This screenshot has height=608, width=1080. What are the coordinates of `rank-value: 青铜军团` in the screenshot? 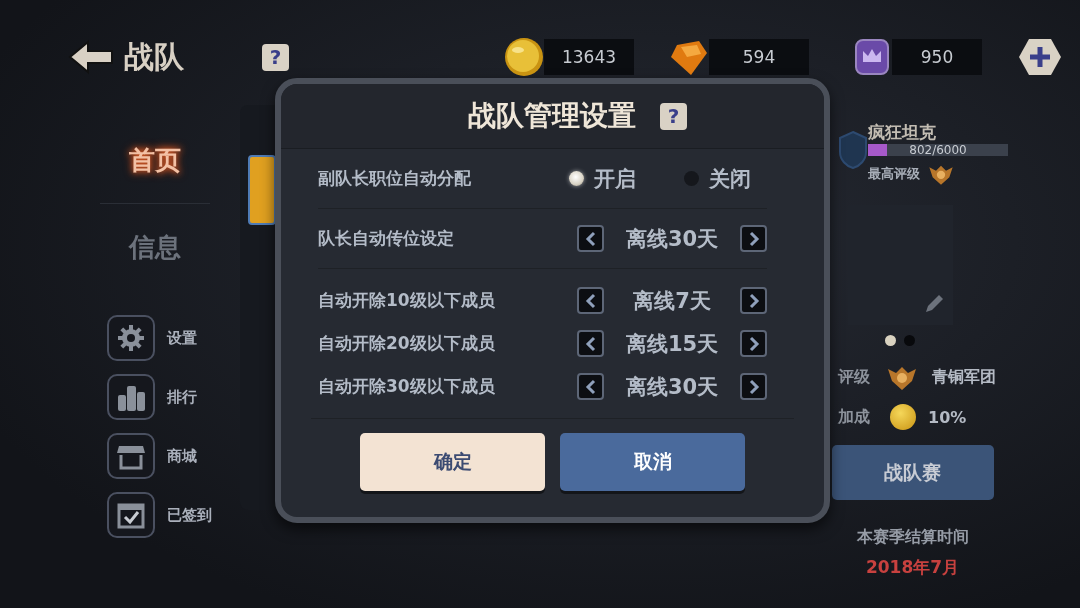 It's located at (964, 377).